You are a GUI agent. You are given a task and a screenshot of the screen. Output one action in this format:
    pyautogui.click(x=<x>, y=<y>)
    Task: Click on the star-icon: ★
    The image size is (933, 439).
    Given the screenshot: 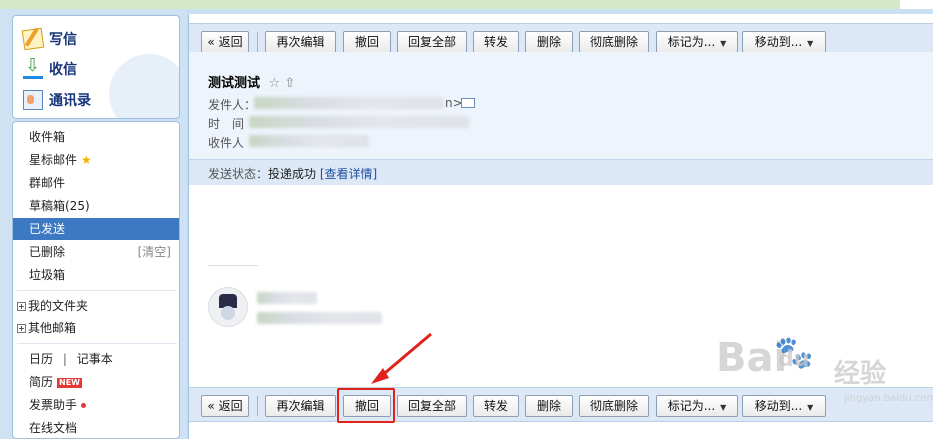 What is the action you would take?
    pyautogui.click(x=86, y=160)
    